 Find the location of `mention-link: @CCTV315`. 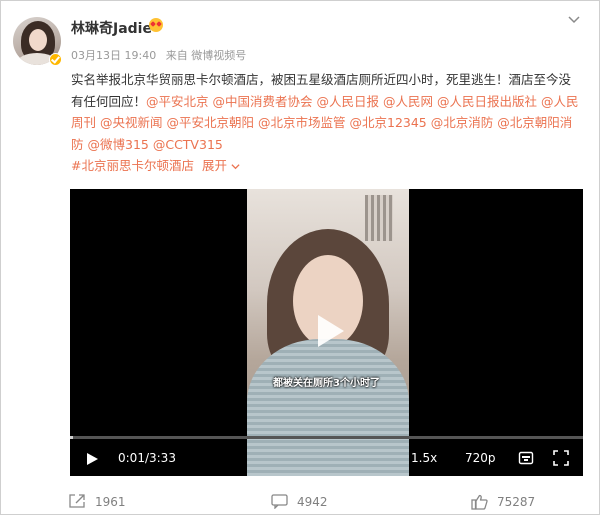

mention-link: @CCTV315 is located at coordinates (188, 144).